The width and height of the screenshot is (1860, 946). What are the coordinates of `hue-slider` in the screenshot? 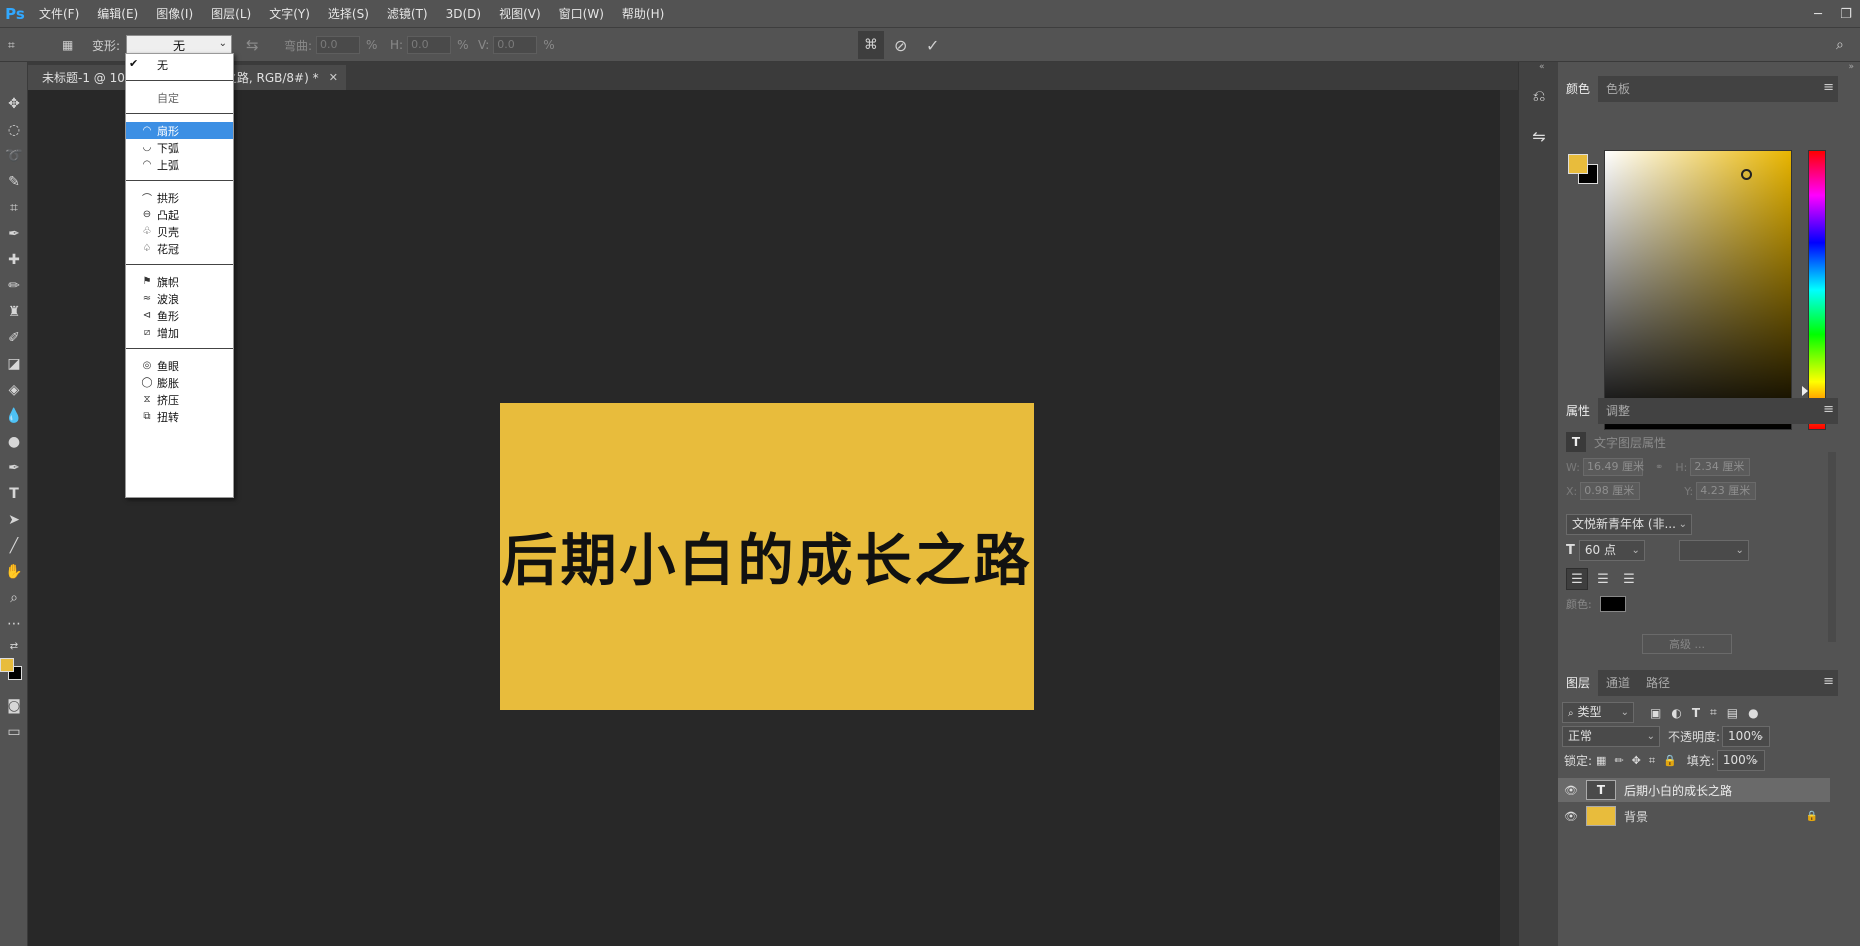 It's located at (1817, 290).